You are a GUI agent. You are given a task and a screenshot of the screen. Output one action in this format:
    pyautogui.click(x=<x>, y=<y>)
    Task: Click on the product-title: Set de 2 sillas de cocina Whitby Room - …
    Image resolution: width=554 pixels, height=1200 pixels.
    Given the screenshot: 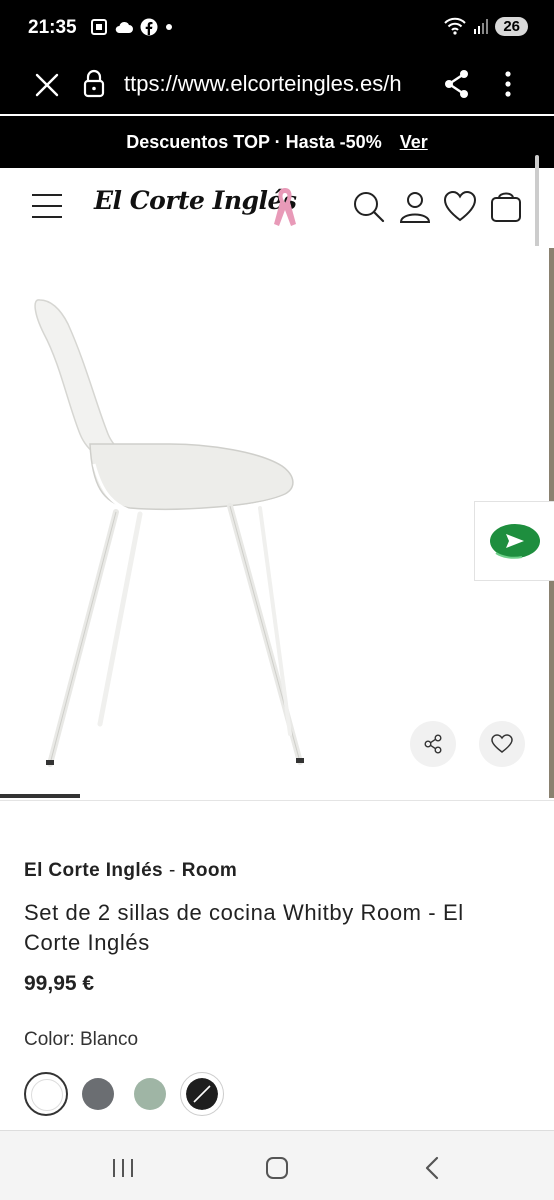 What is the action you would take?
    pyautogui.click(x=244, y=927)
    